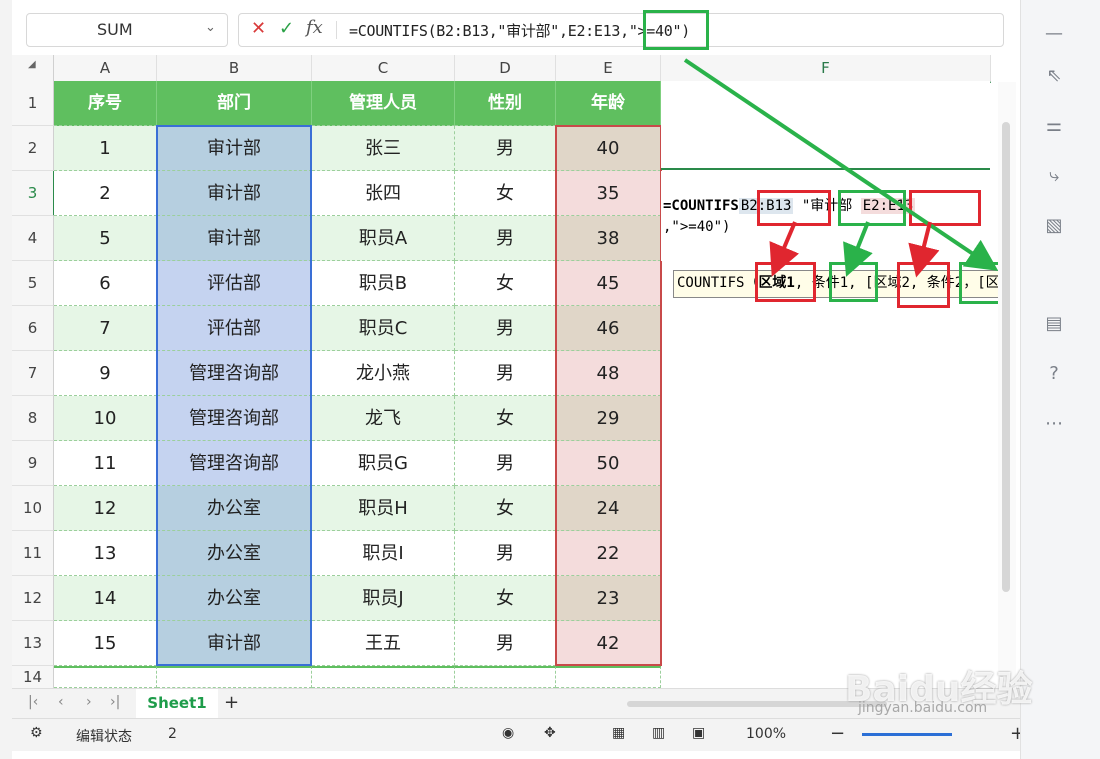 The width and height of the screenshot is (1100, 759). Describe the element at coordinates (618, 733) in the screenshot. I see `normal-view-icon: ▦` at that location.